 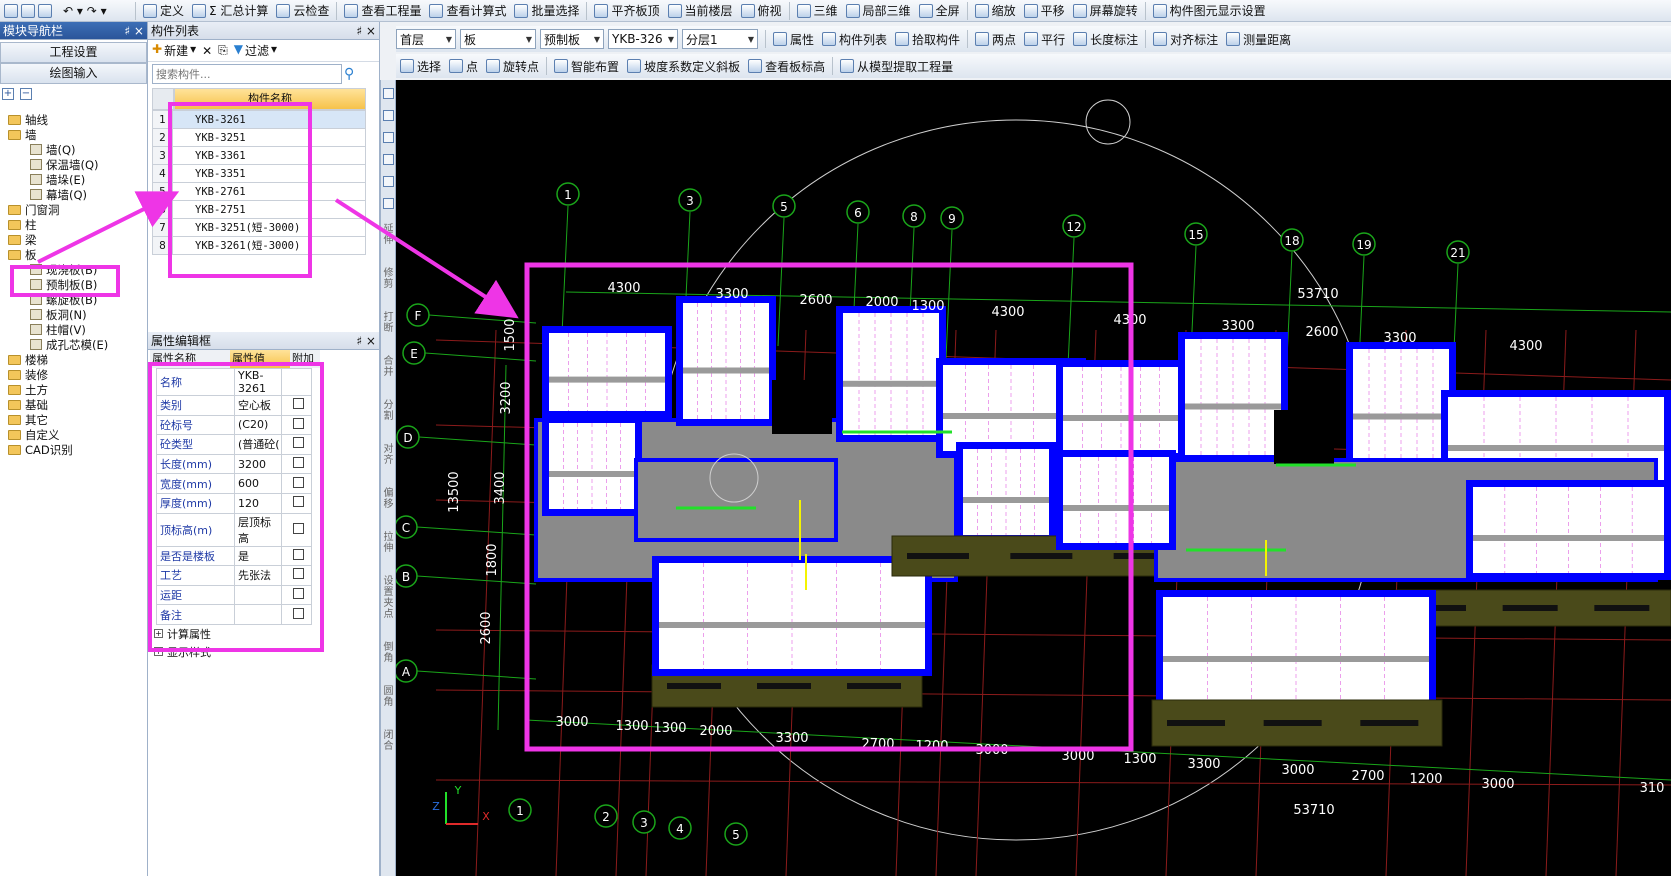 I want to click on floor-select: 首层 ▼, so click(x=426, y=39).